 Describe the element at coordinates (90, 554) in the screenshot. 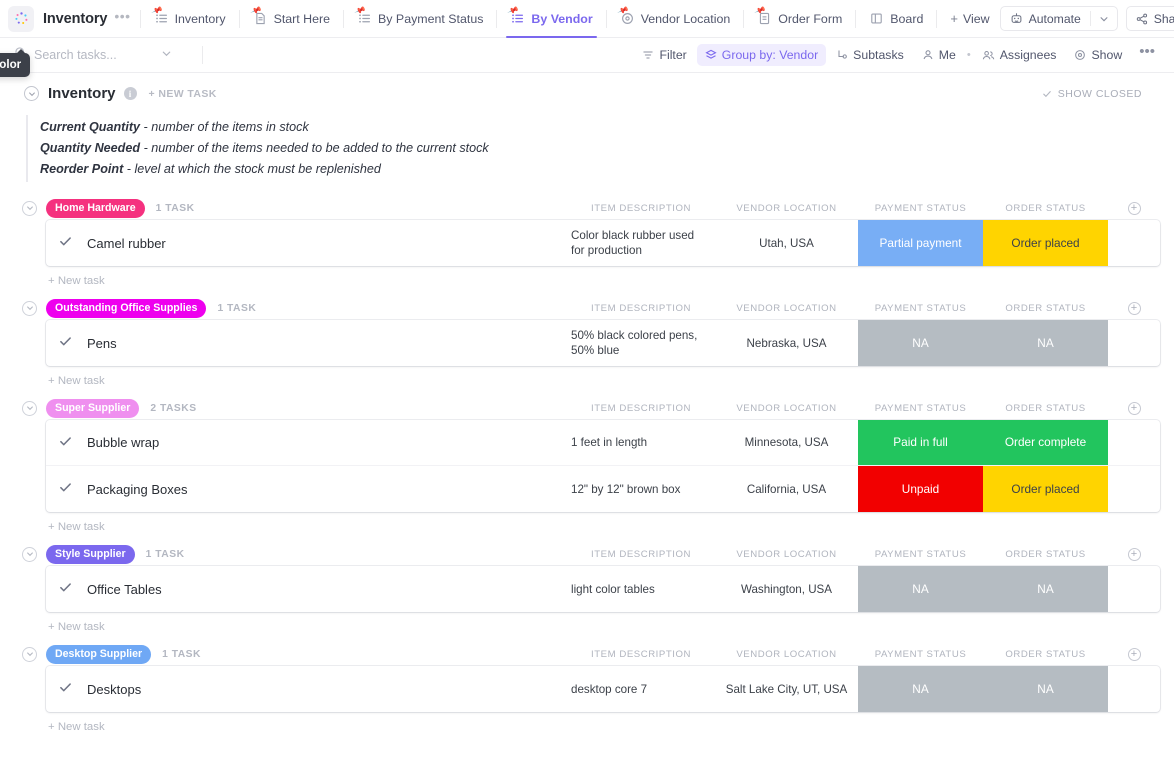

I see `group-badge: Style Supplier` at that location.